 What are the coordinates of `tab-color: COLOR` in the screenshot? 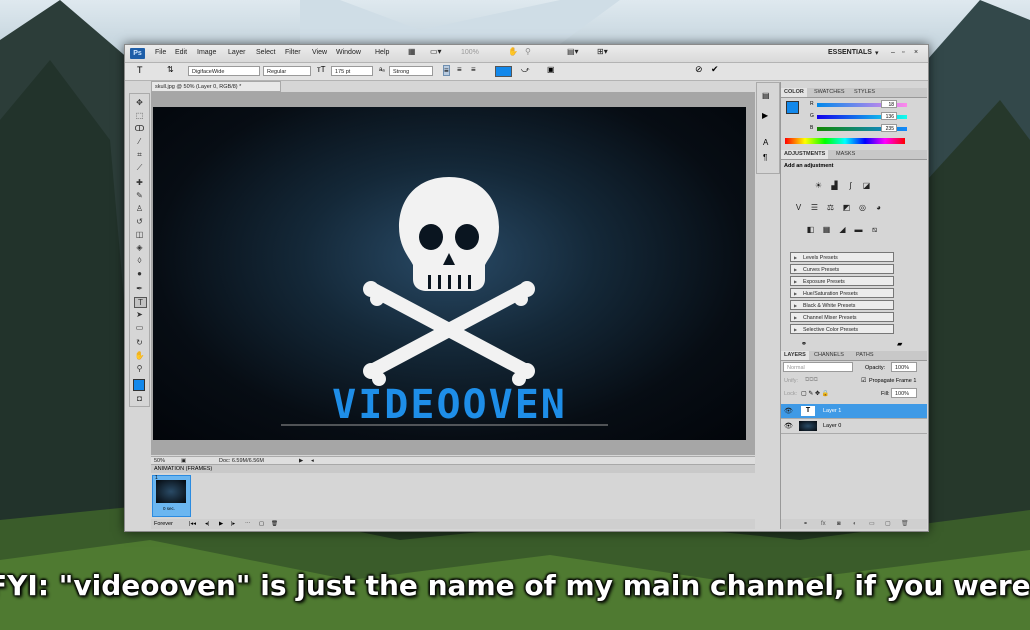 It's located at (794, 92).